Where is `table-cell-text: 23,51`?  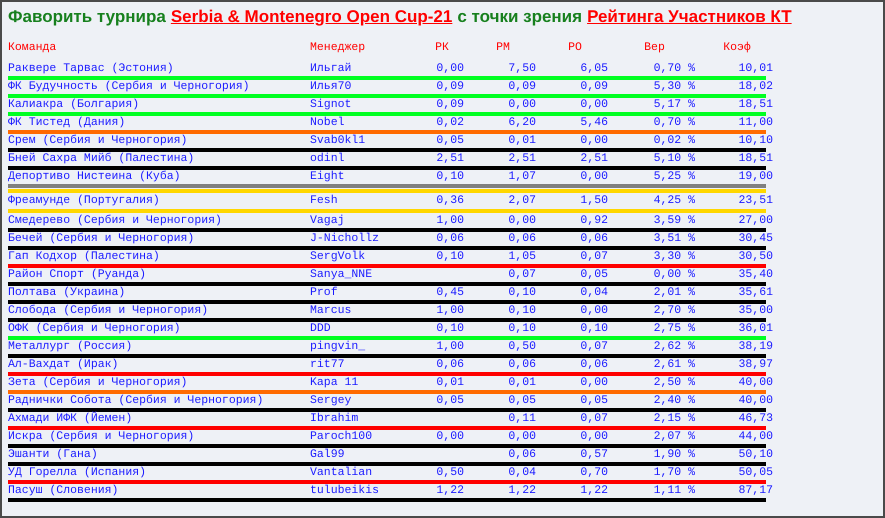 table-cell-text: 23,51 is located at coordinates (755, 200).